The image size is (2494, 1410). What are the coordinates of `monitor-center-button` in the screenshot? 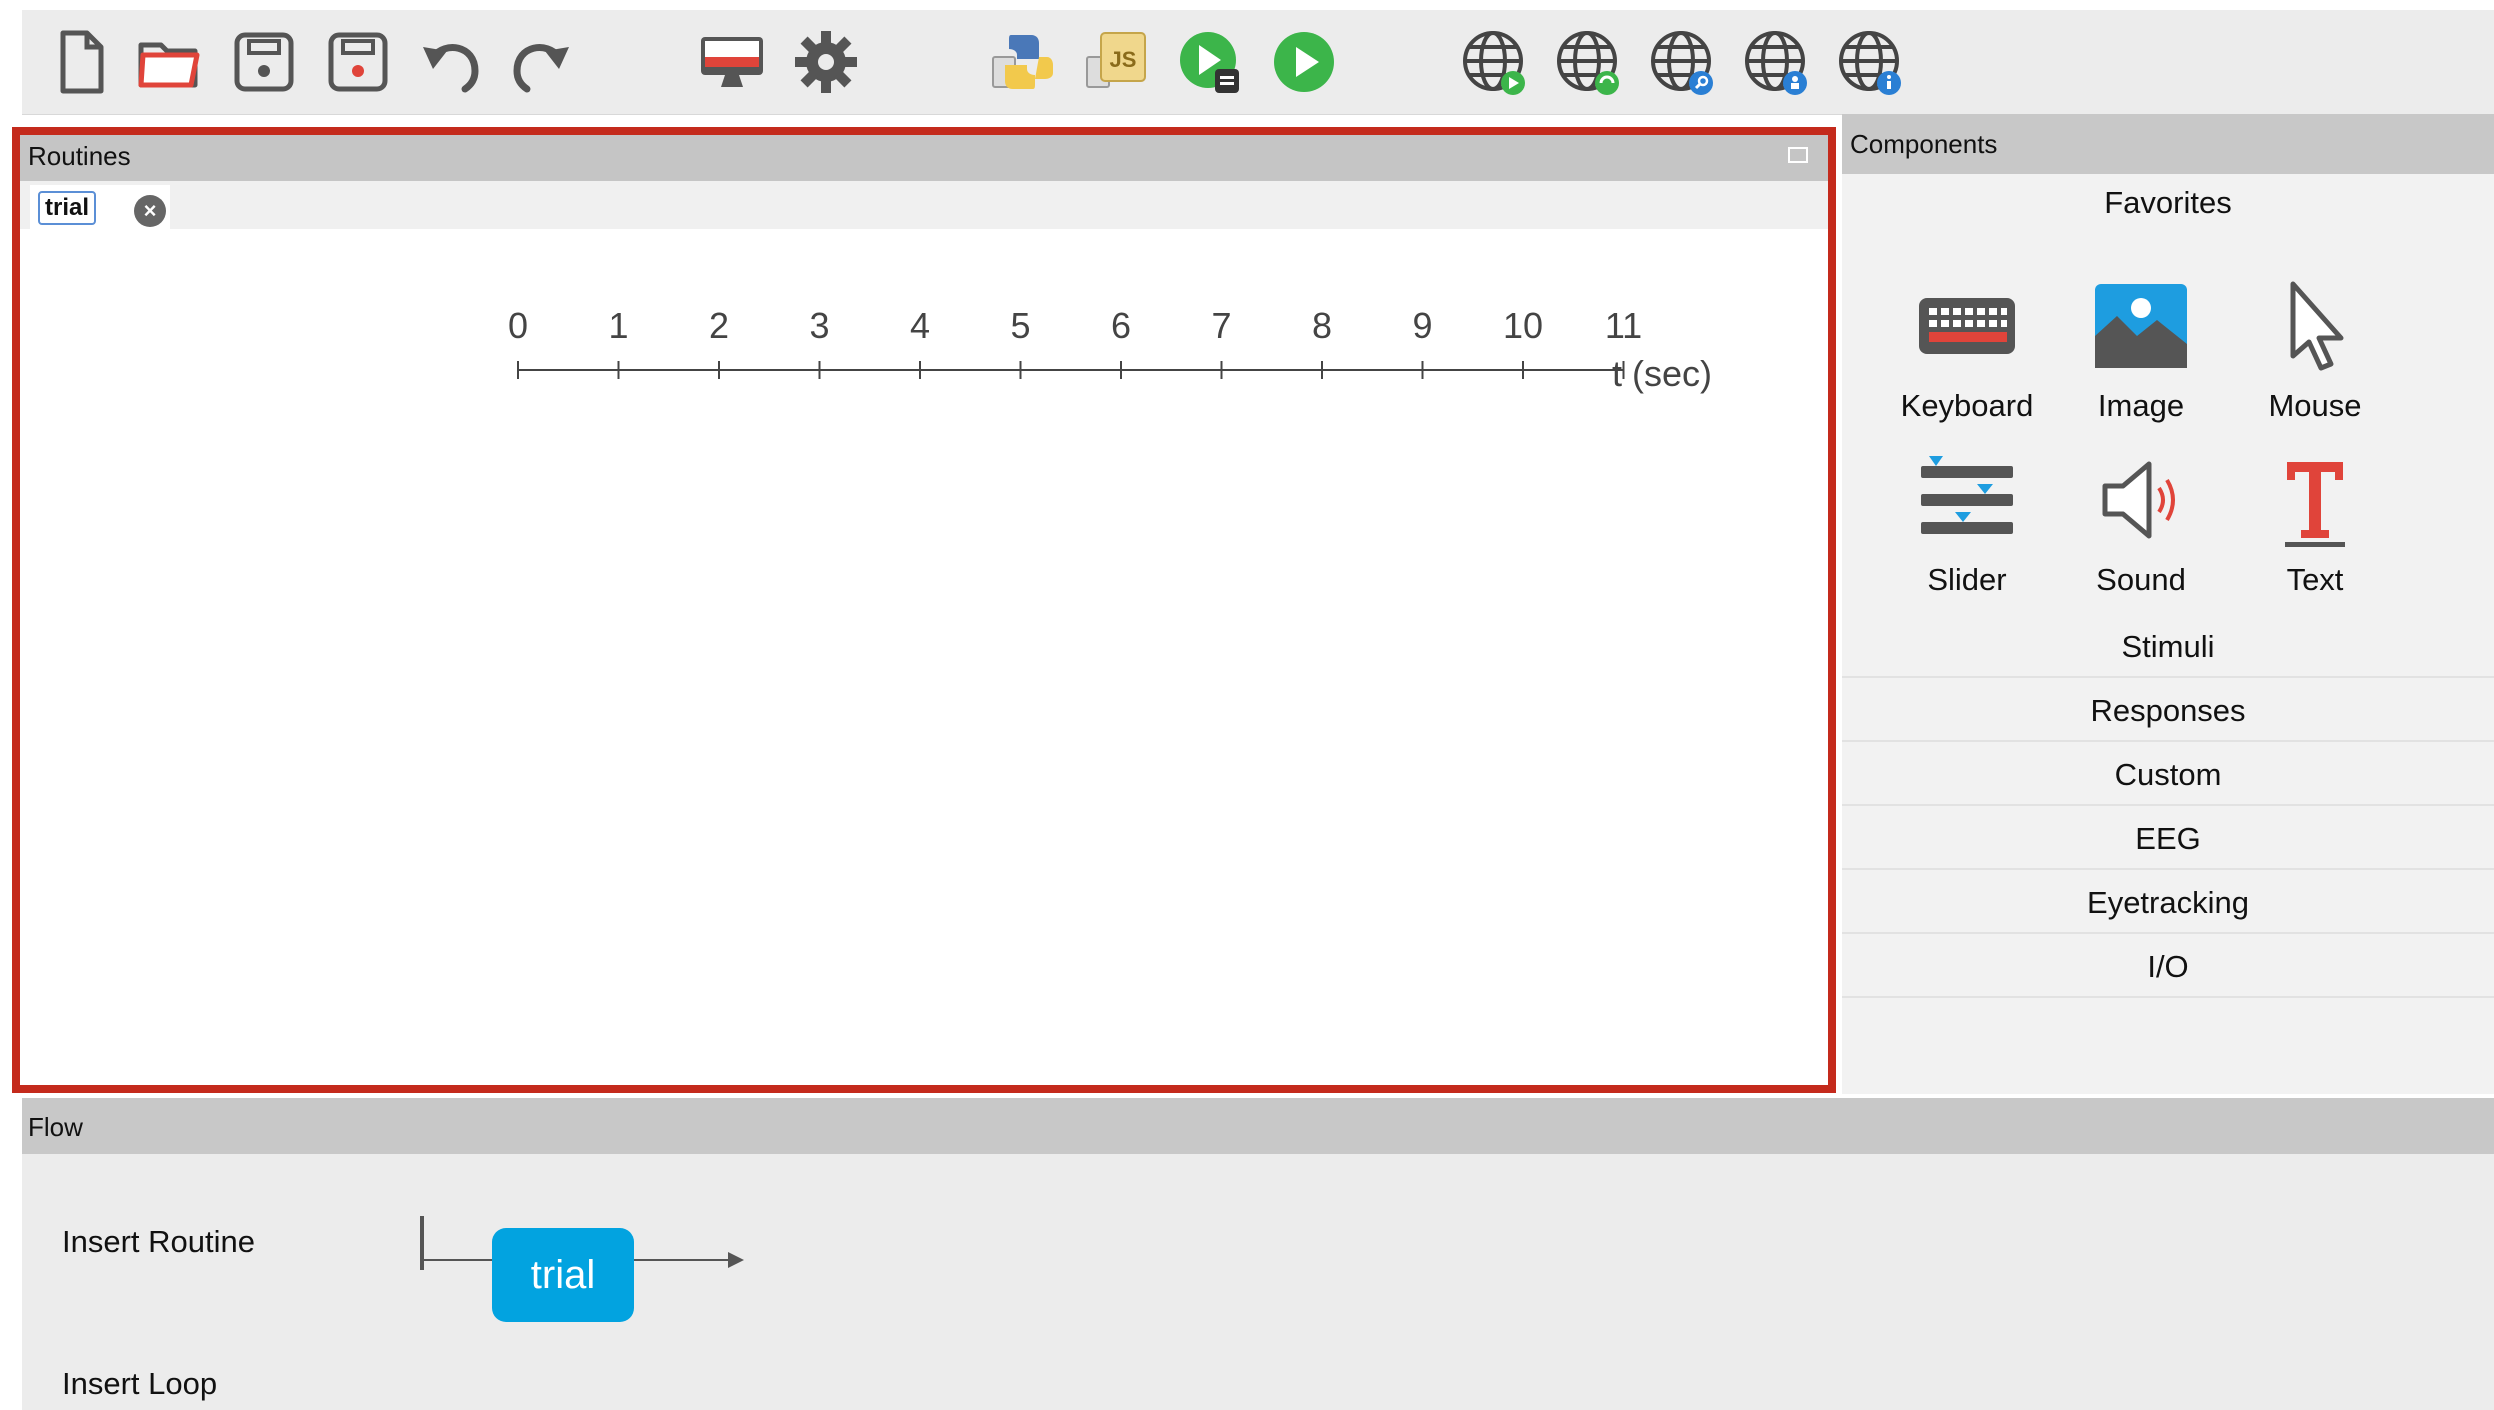 It's located at (732, 62).